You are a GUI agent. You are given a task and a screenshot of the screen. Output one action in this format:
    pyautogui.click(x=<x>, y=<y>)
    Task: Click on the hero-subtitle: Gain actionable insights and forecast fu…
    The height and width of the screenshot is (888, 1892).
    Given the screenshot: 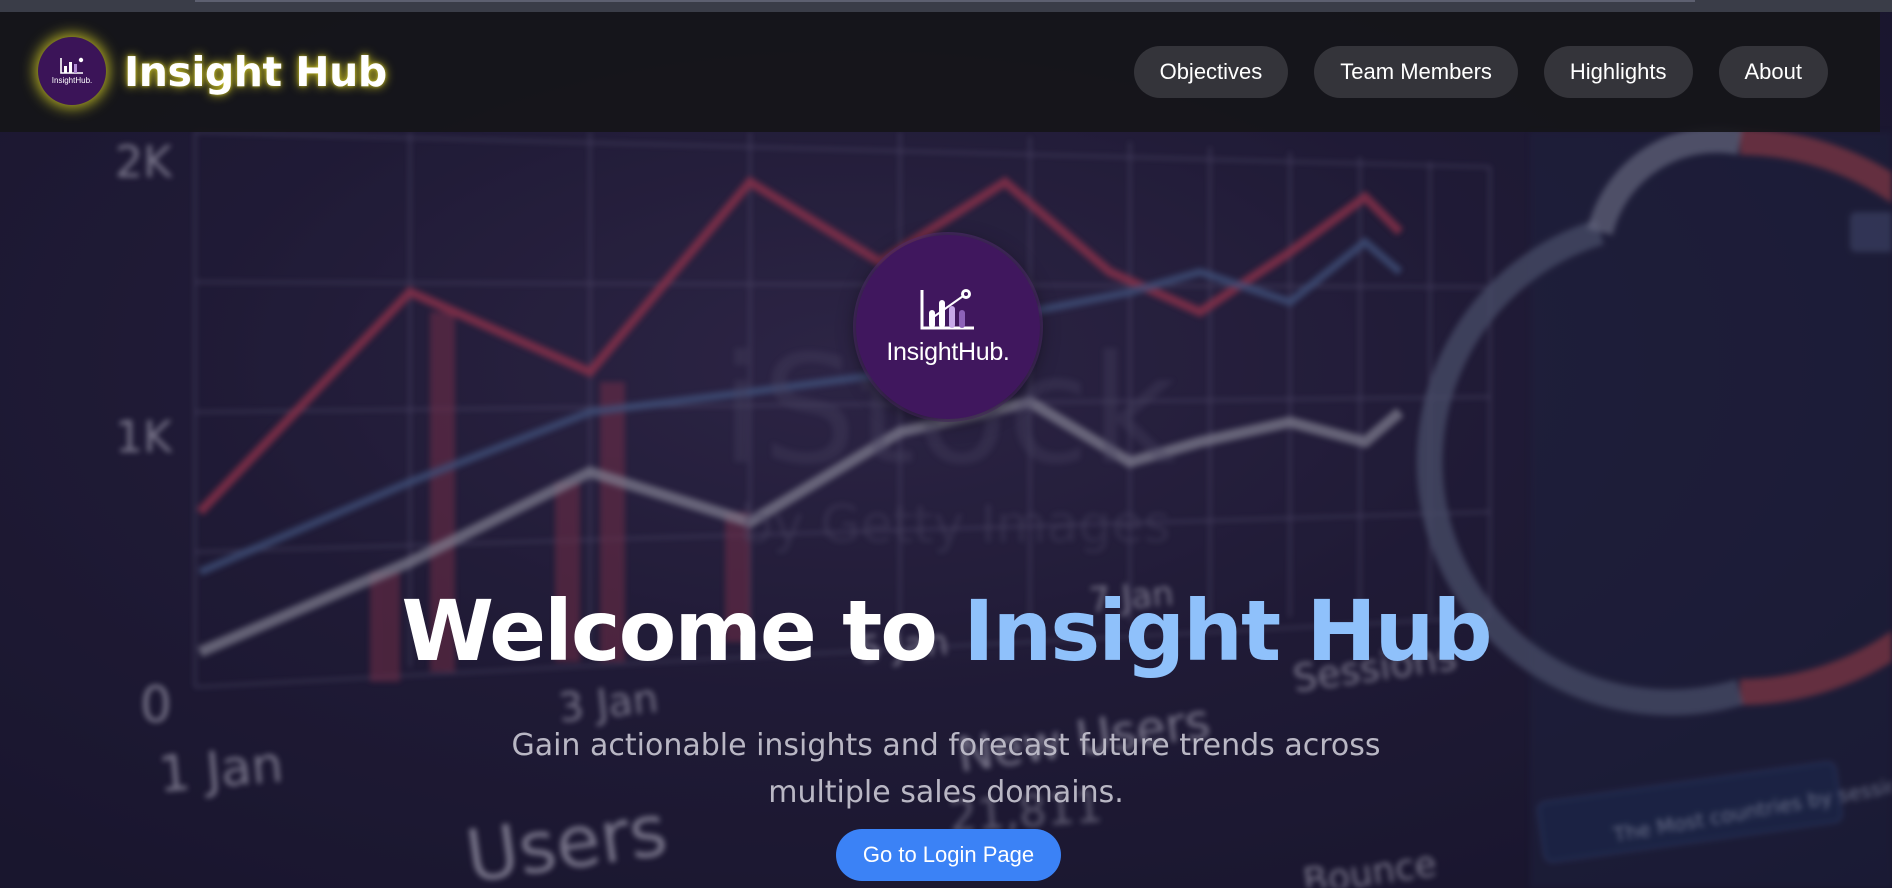 What is the action you would take?
    pyautogui.click(x=946, y=769)
    